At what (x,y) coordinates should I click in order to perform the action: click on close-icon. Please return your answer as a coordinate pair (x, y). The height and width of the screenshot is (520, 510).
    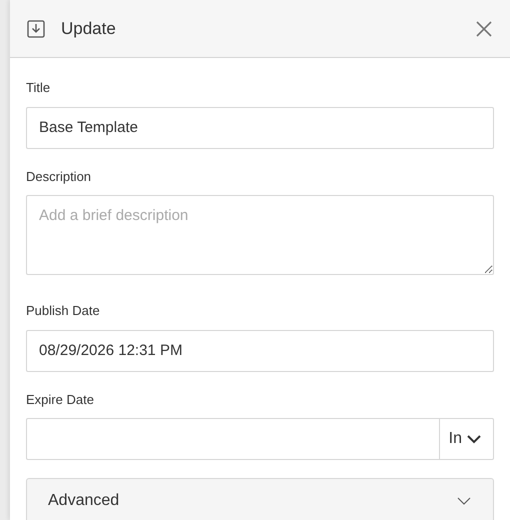
    Looking at the image, I should click on (484, 28).